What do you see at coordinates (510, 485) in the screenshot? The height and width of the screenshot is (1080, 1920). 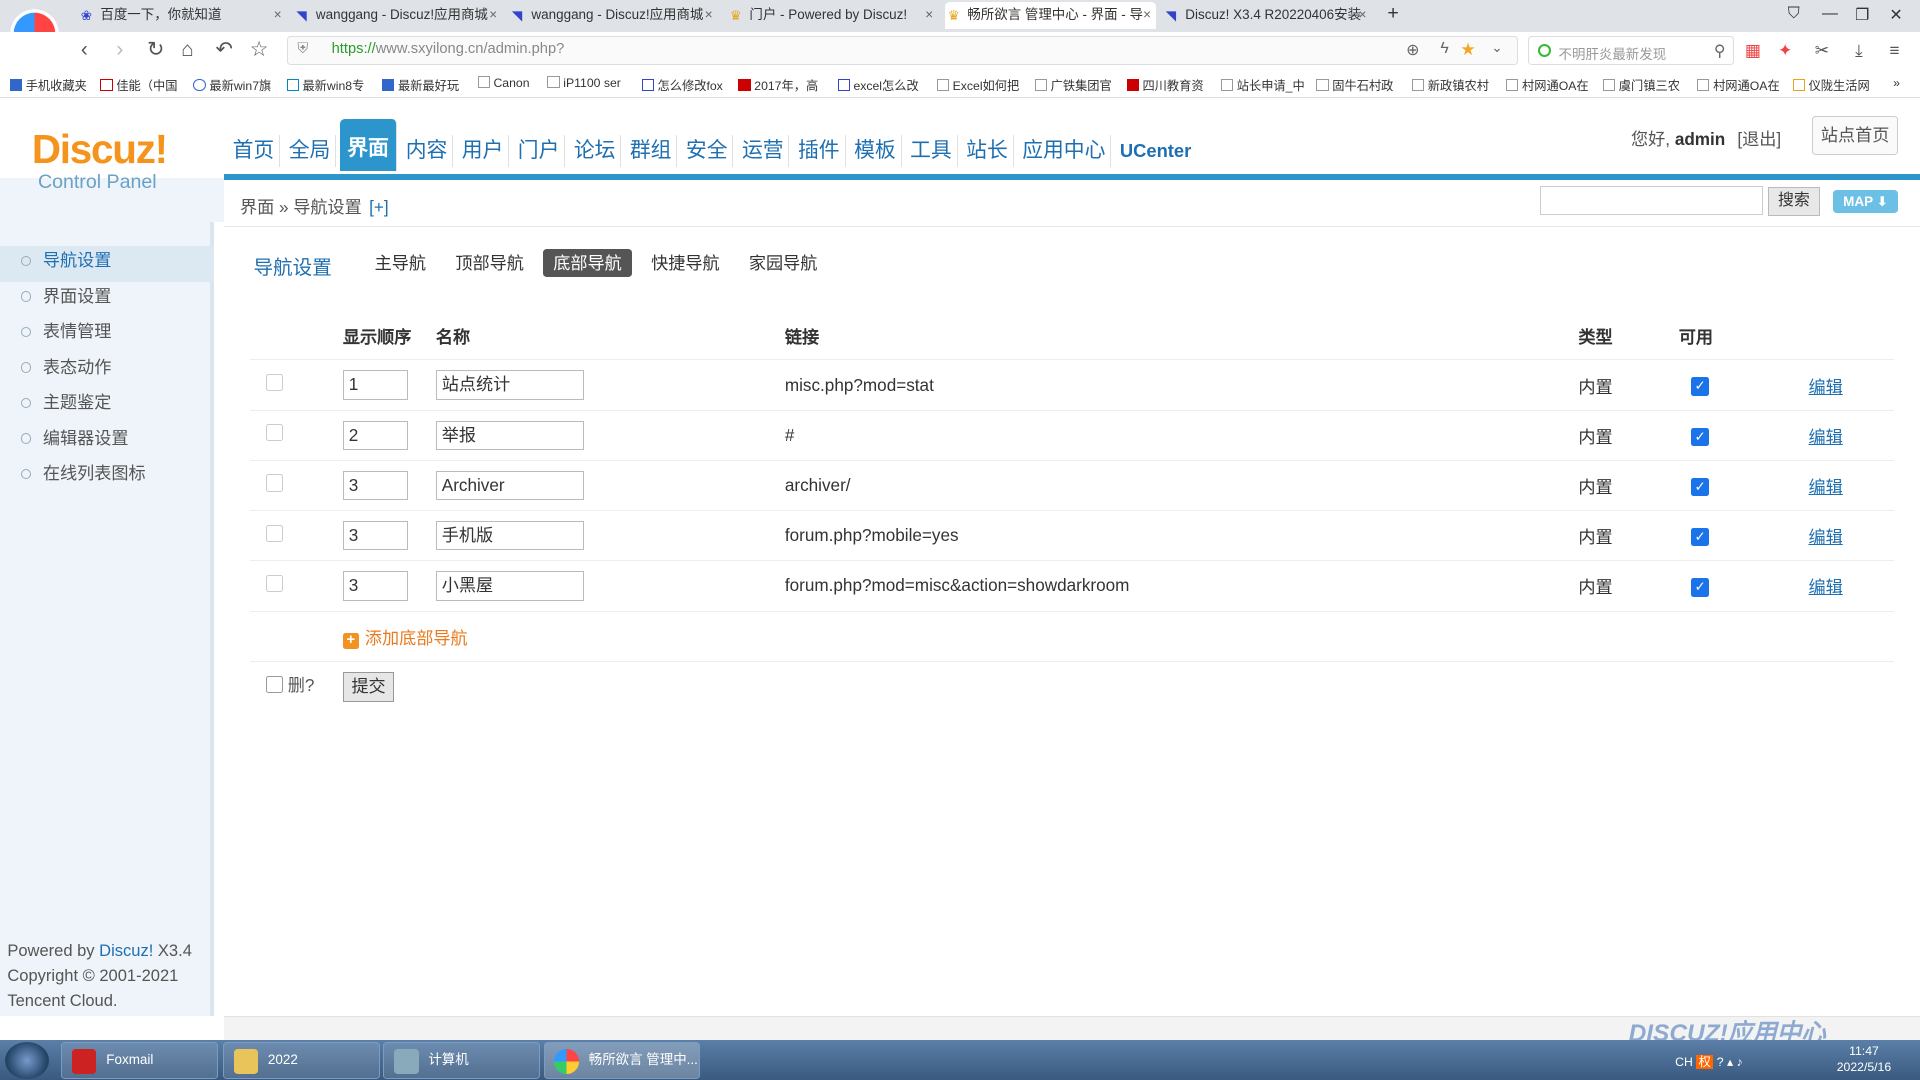 I see `name-input: Archiver` at bounding box center [510, 485].